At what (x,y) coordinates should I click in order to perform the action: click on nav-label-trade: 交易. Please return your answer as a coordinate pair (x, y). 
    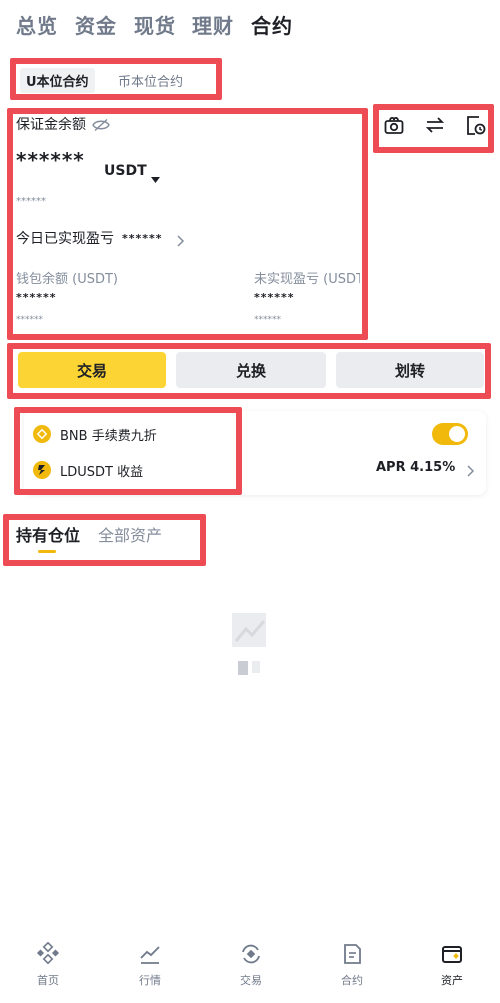
    Looking at the image, I should click on (251, 980).